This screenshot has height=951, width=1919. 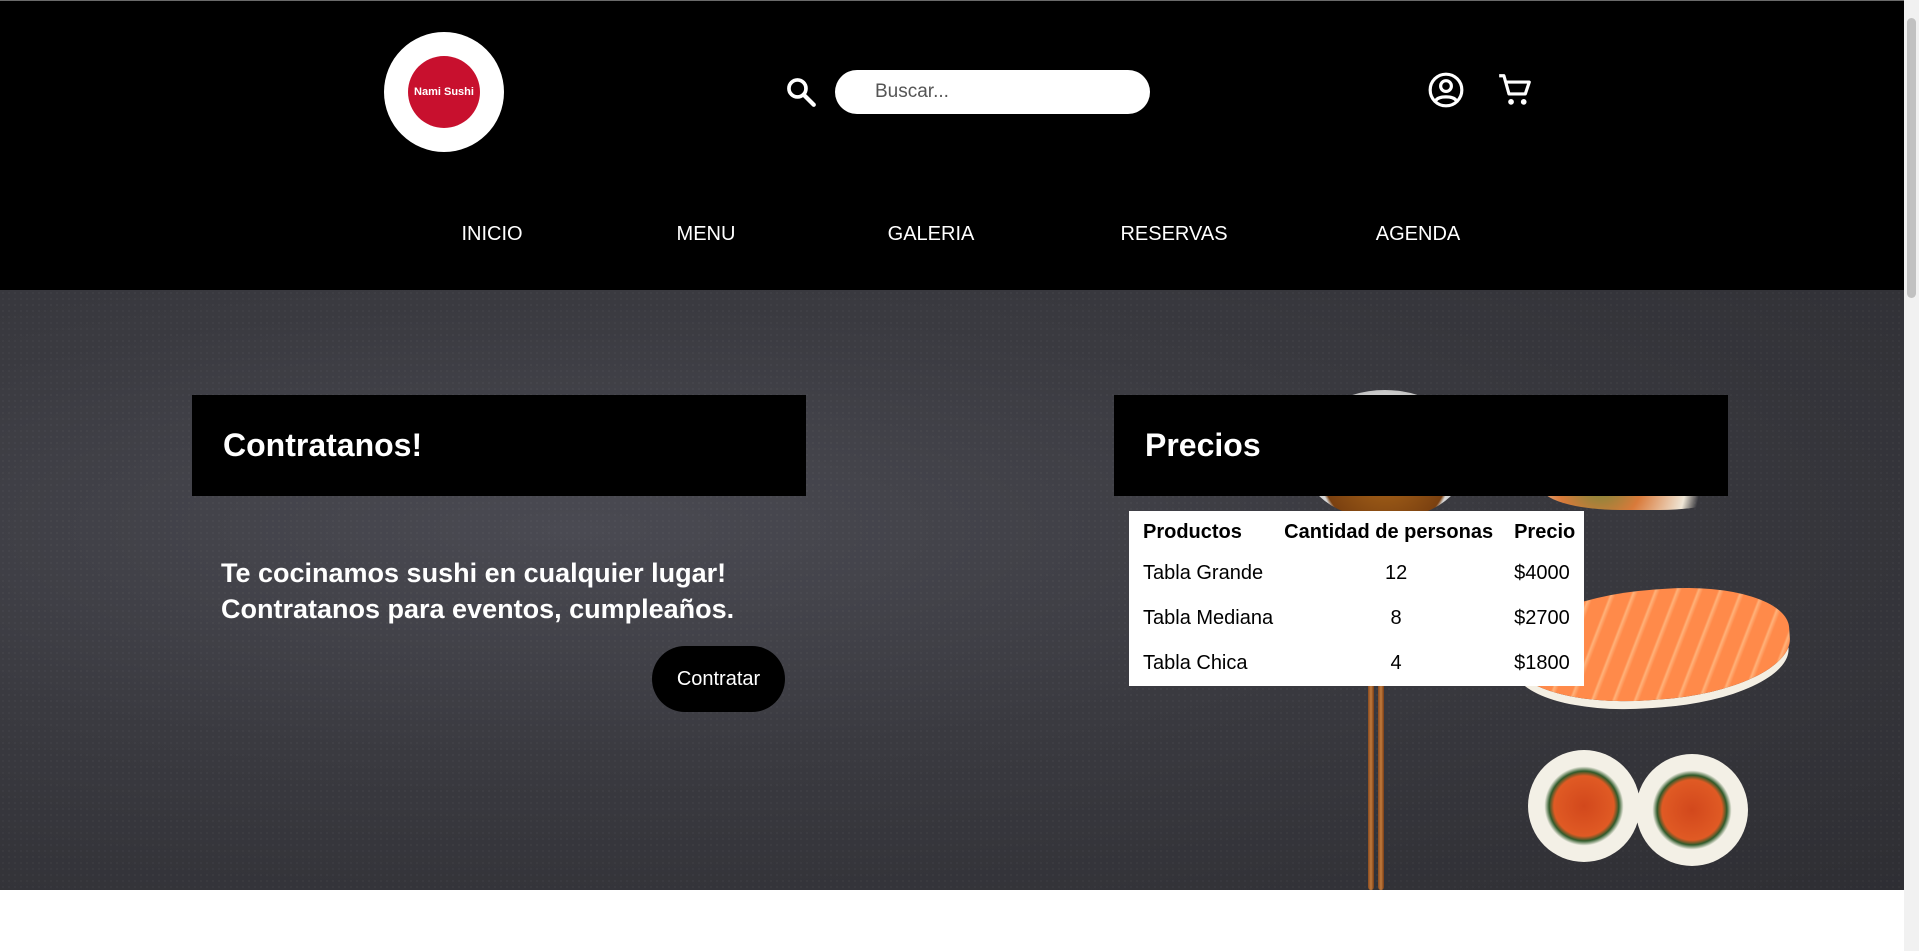 I want to click on page-scrollbar, so click(x=1911, y=475).